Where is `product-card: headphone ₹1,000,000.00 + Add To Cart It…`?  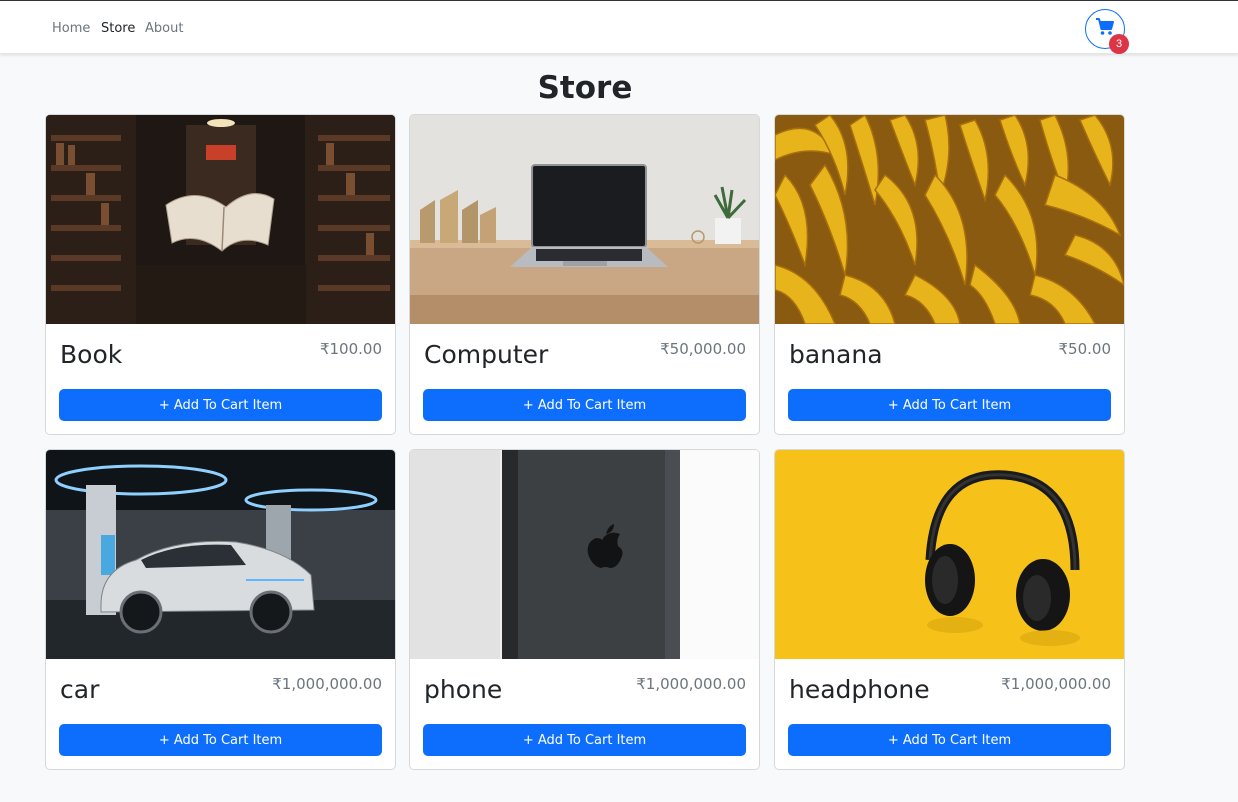 product-card: headphone ₹1,000,000.00 + Add To Cart It… is located at coordinates (949, 609).